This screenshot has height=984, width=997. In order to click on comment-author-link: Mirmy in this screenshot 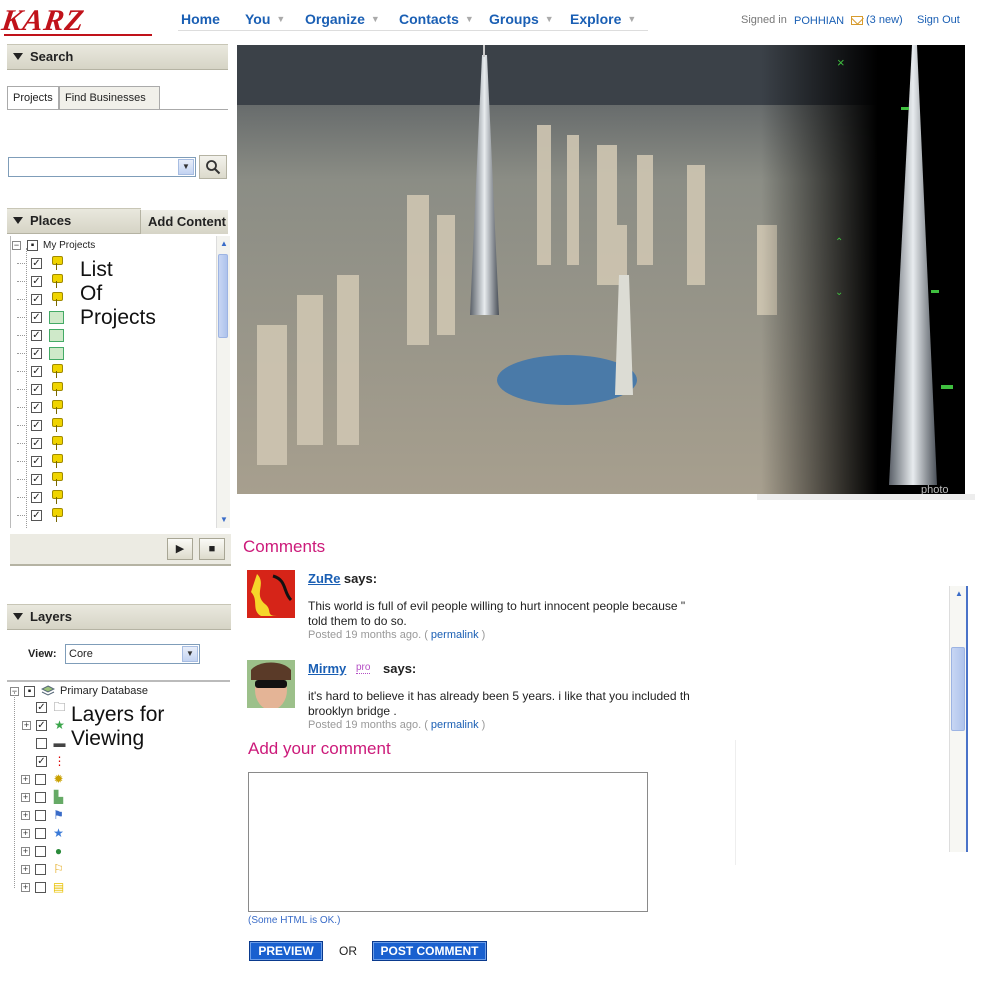, I will do `click(327, 668)`.